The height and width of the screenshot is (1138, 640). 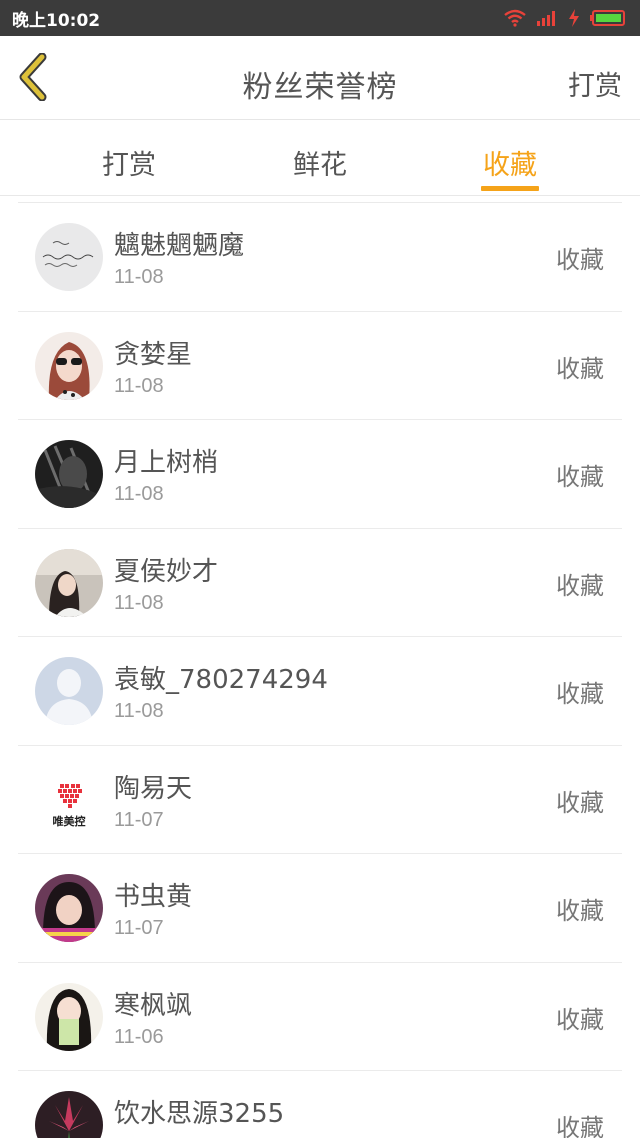 I want to click on tab-favorites-label: 收藏, so click(x=510, y=165).